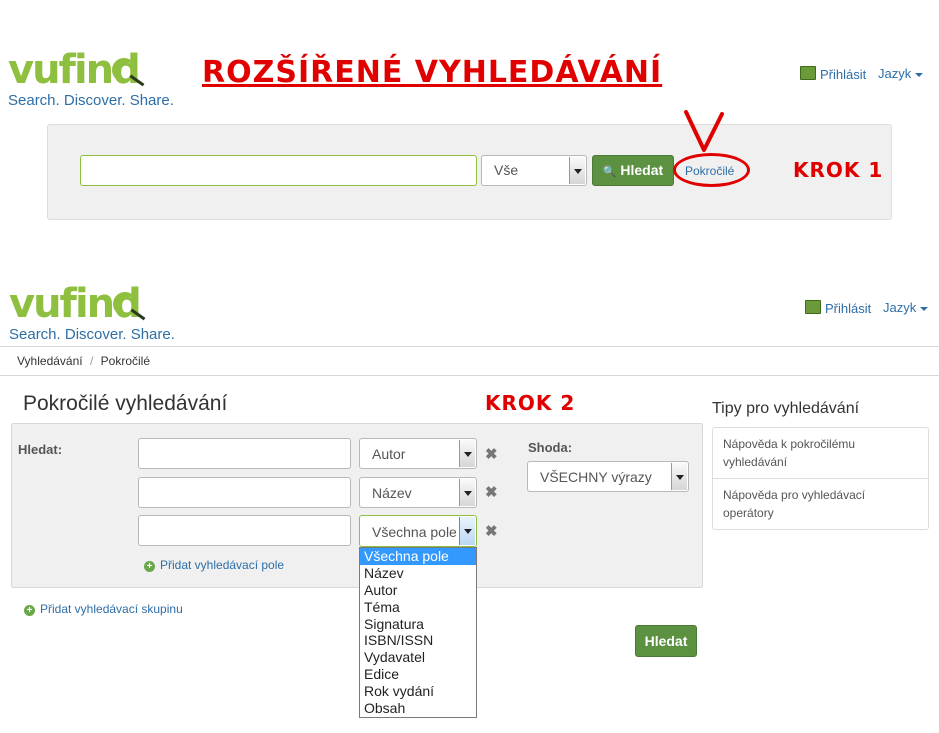 Image resolution: width=939 pixels, height=733 pixels. Describe the element at coordinates (530, 403) in the screenshot. I see `step2-label: KROK 2` at that location.